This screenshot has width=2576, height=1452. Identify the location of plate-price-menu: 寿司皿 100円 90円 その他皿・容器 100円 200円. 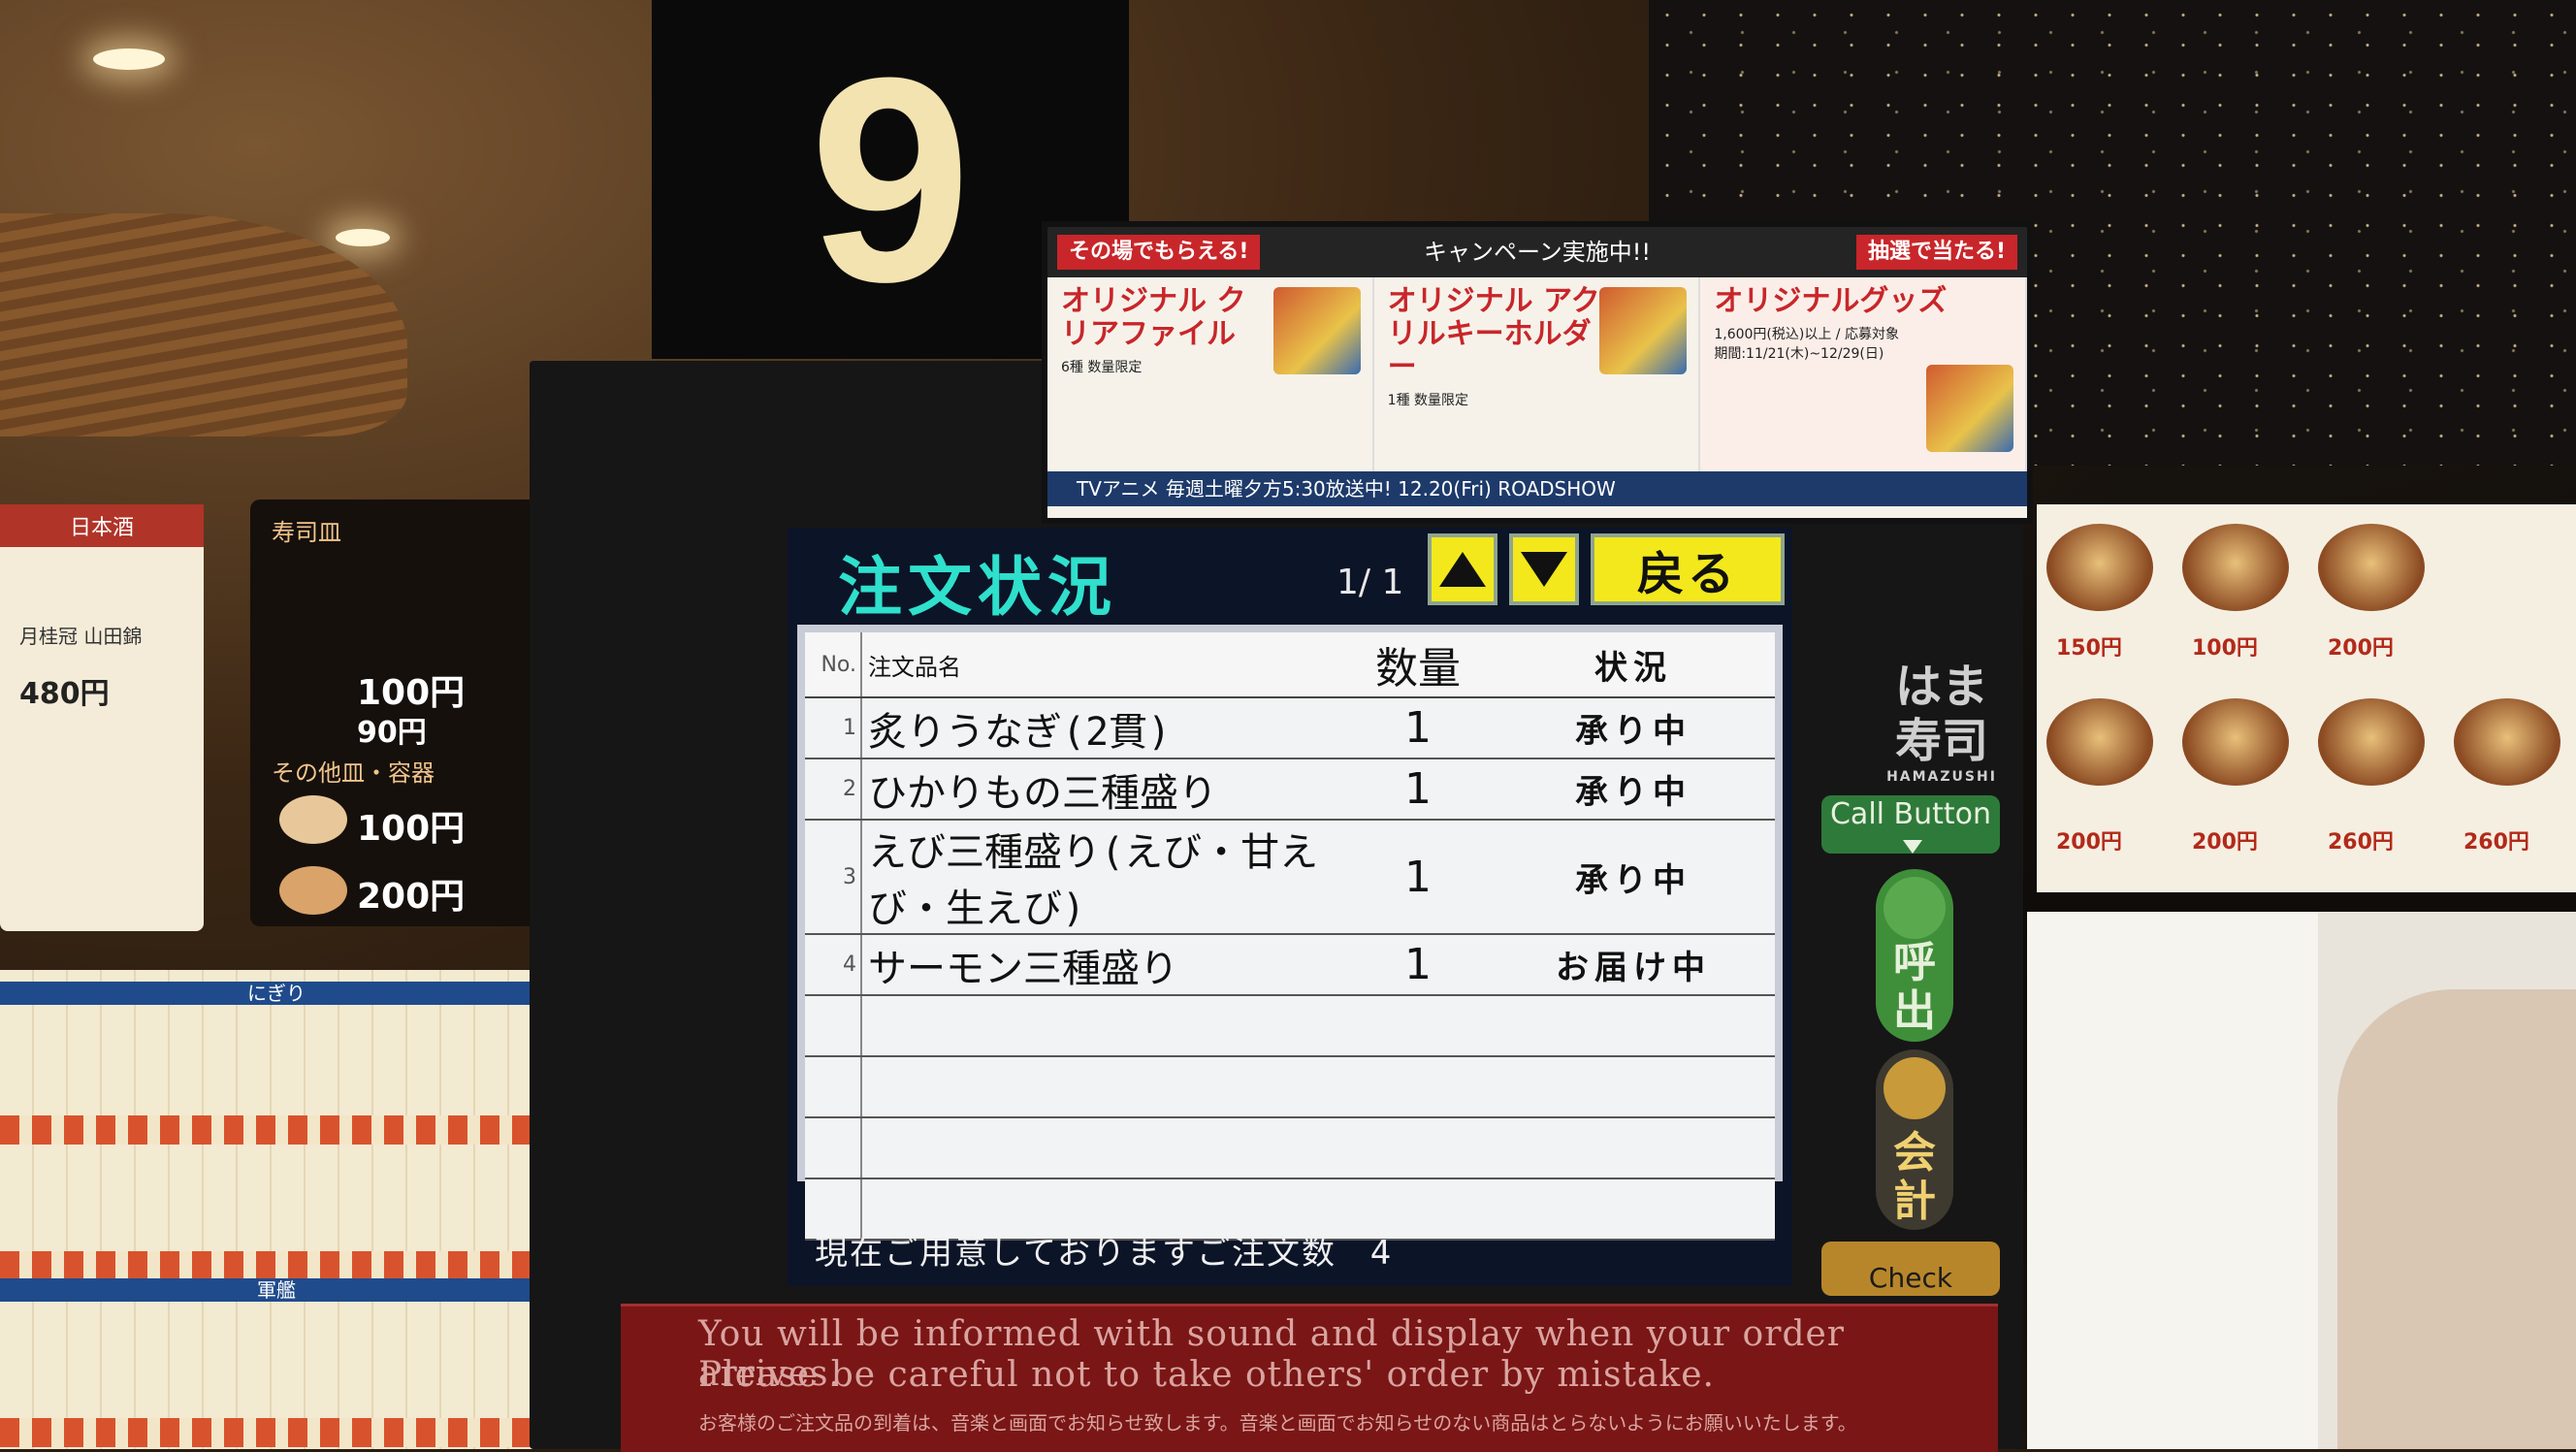
(395, 713).